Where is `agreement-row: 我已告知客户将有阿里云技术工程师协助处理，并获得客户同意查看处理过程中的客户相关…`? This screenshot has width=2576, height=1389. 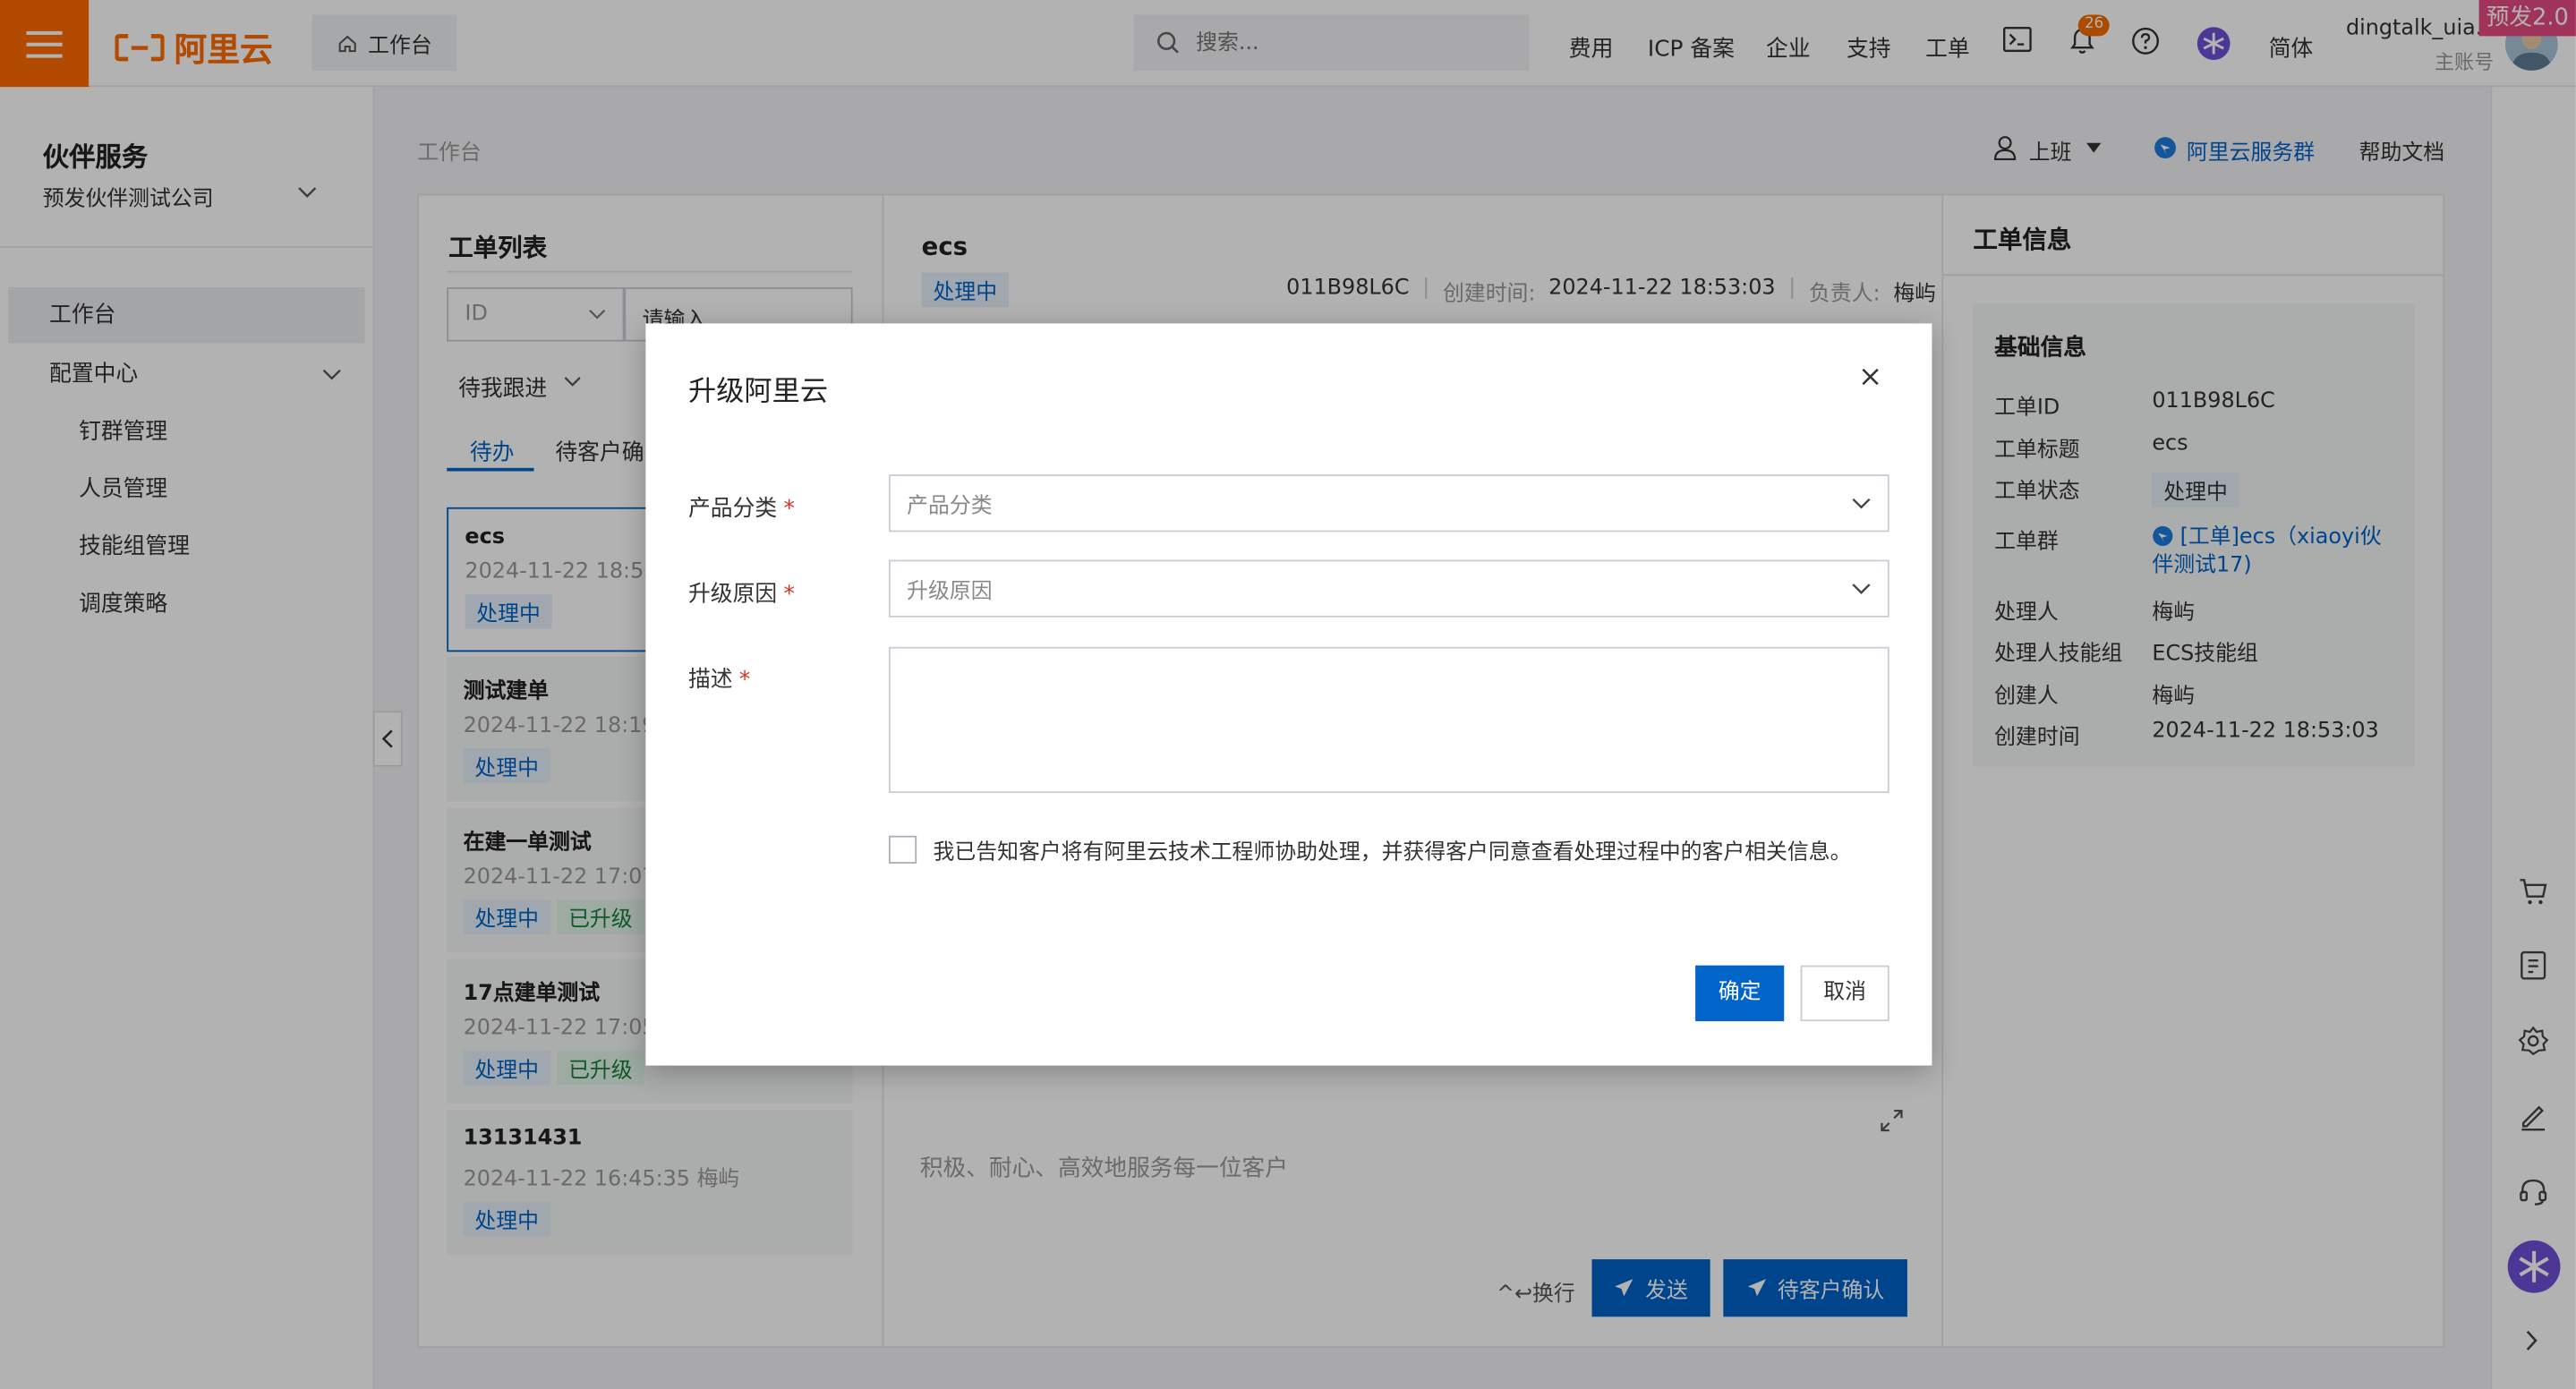 agreement-row: 我已告知客户将有阿里云技术工程师协助处理，并获得客户同意查看处理过程中的客户相关… is located at coordinates (1370, 849).